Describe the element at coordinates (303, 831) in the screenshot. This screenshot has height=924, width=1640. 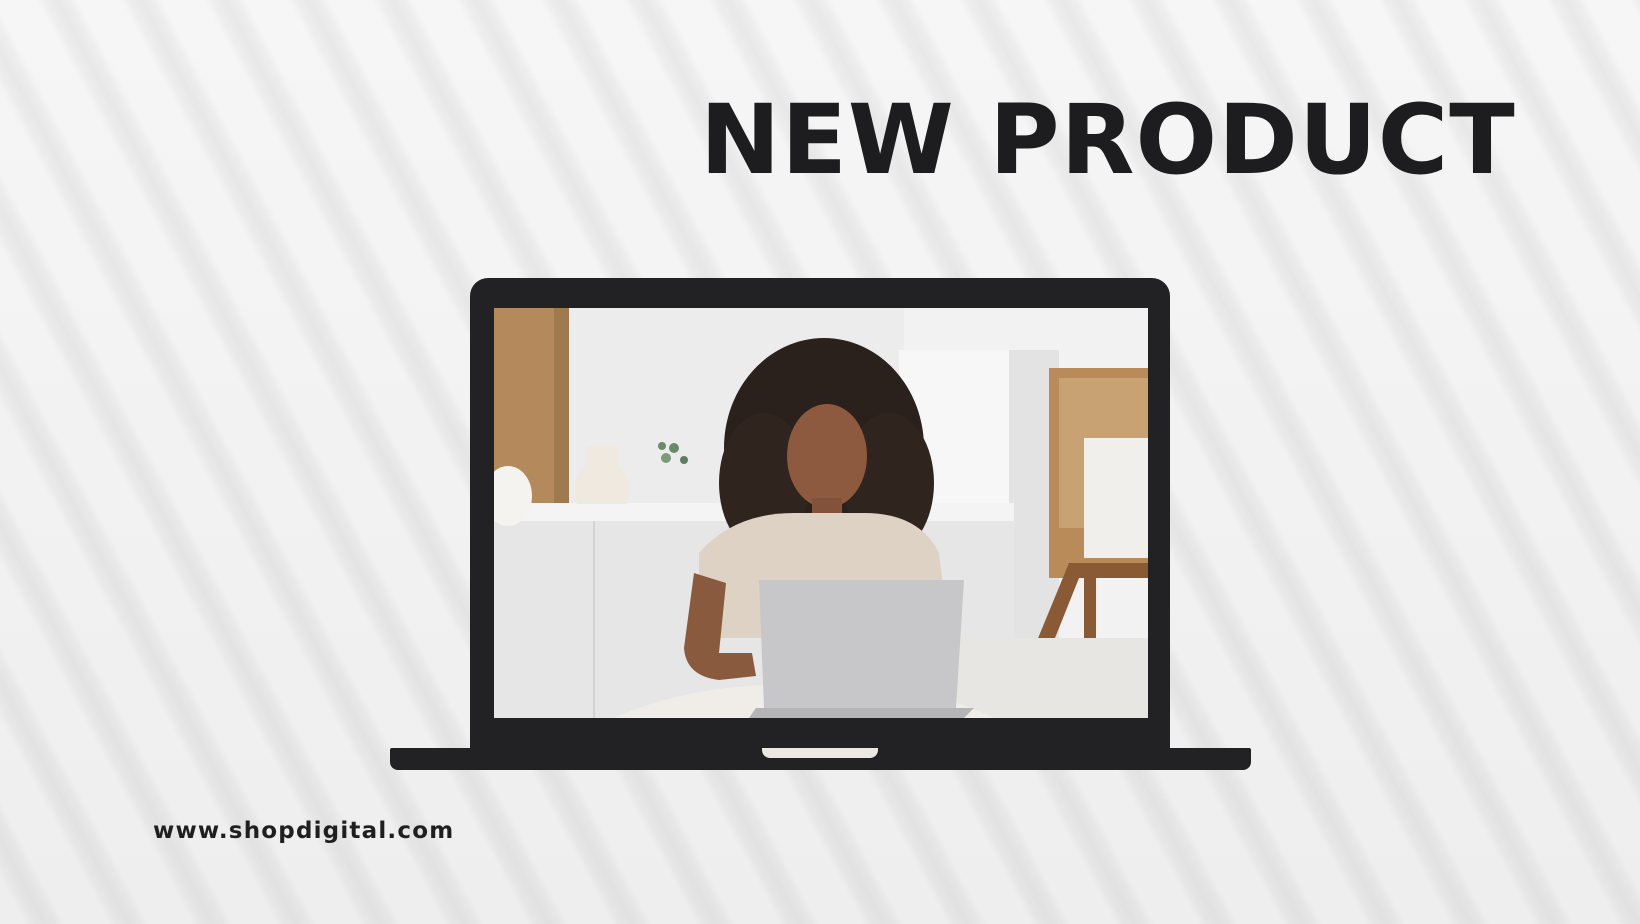
I see `website-url: www.shopdigital.com` at that location.